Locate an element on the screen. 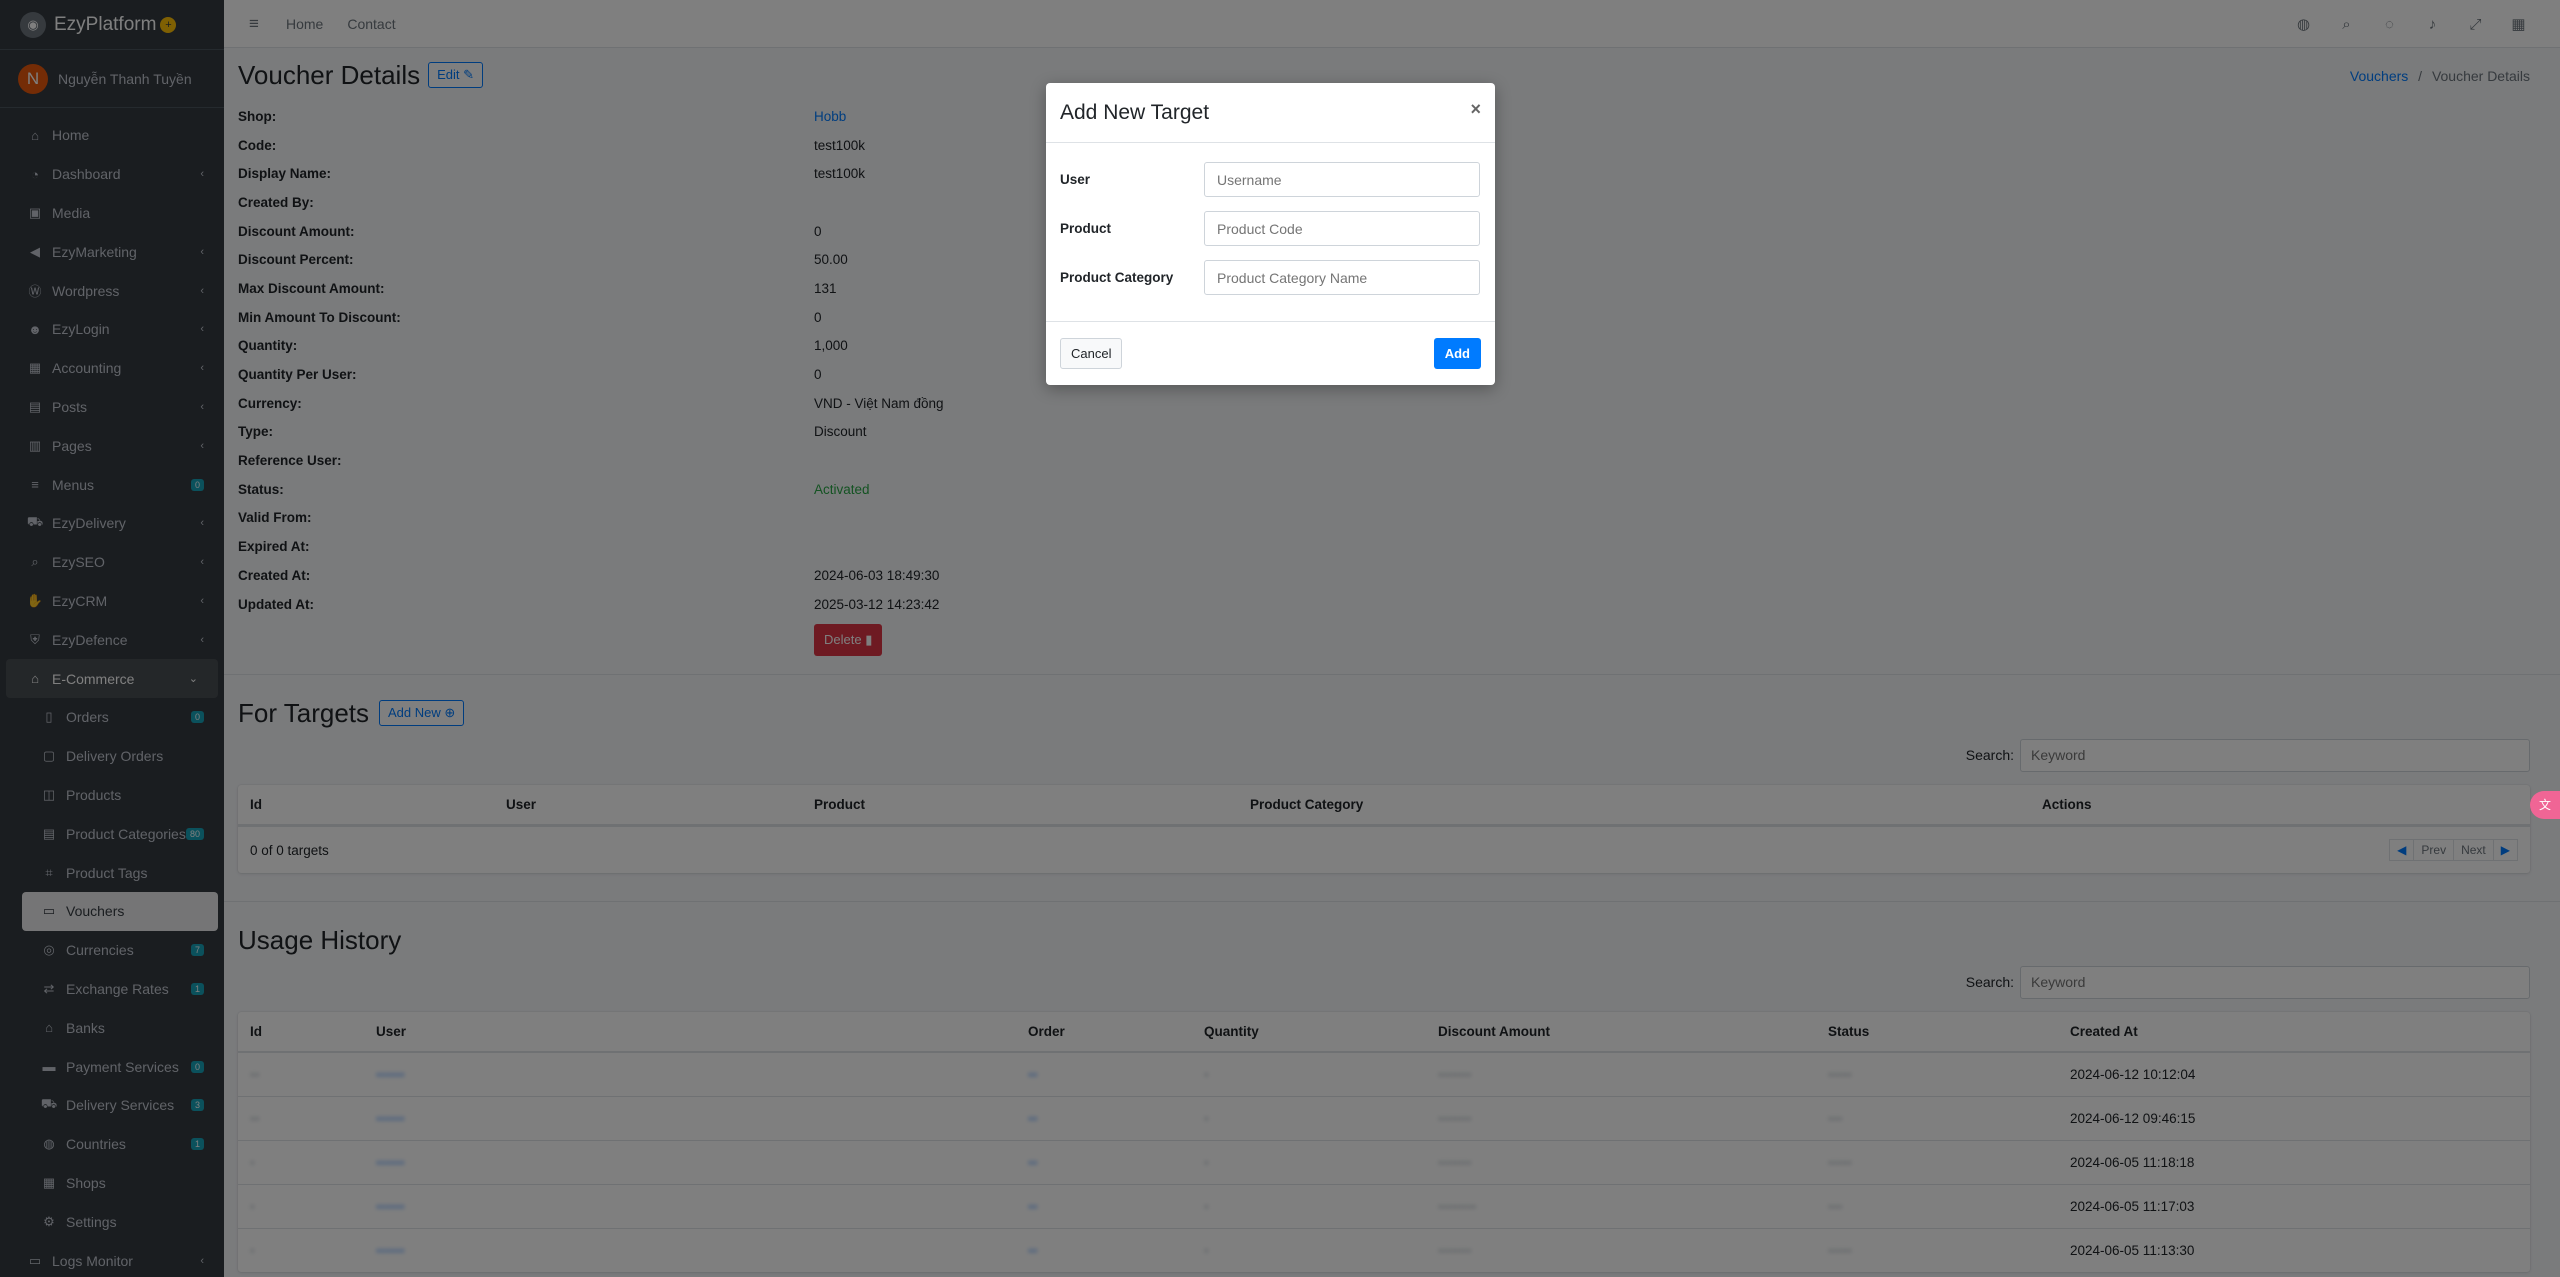 The height and width of the screenshot is (1277, 2560). product-category-field-label: Product Category is located at coordinates (1117, 277).